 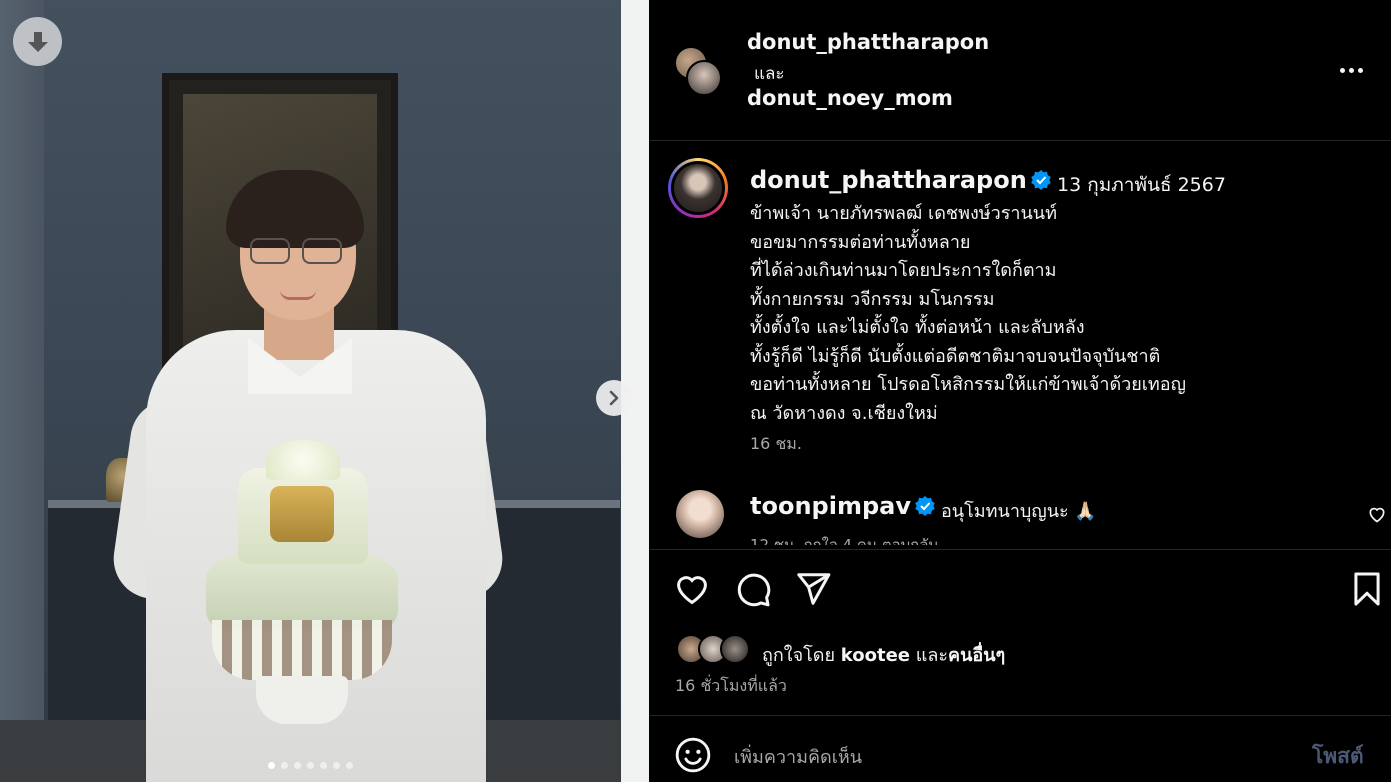 I want to click on caption-username: donut_phattharapon, so click(x=888, y=180).